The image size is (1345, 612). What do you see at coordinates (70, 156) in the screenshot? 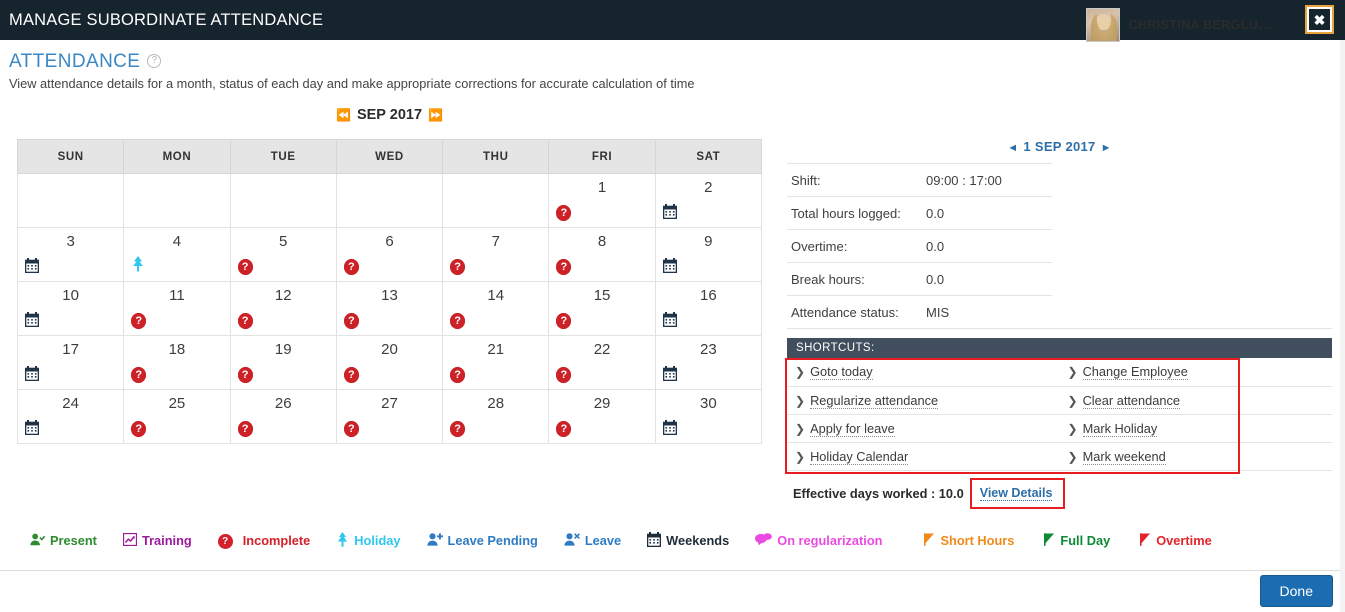
I see `calendar-weekday-sun: SUN` at bounding box center [70, 156].